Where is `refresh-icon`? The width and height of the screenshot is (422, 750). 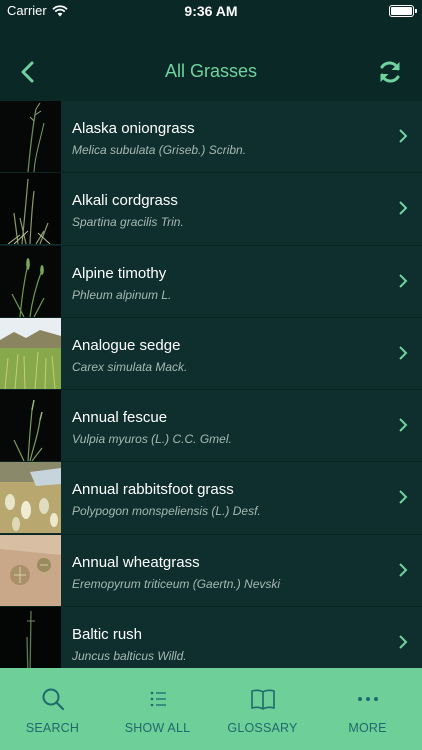 refresh-icon is located at coordinates (390, 72).